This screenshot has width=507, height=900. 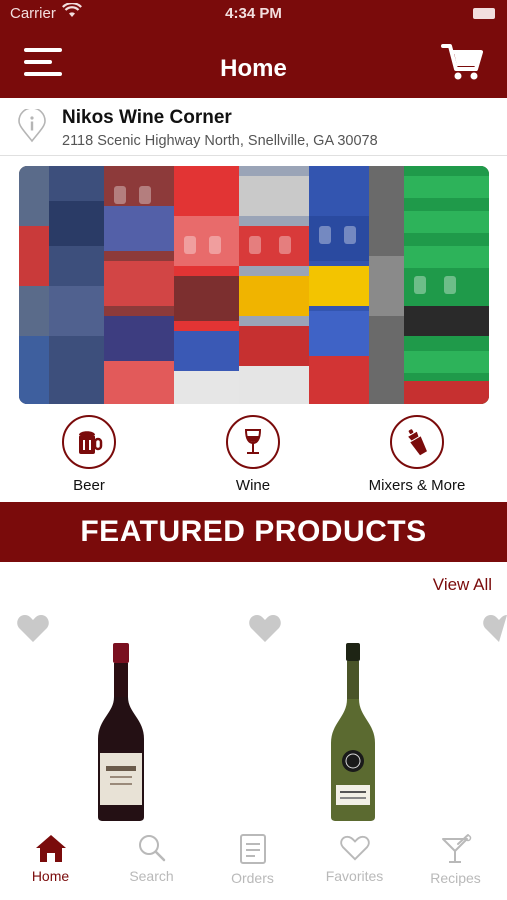 What do you see at coordinates (462, 62) in the screenshot?
I see `cart-icon` at bounding box center [462, 62].